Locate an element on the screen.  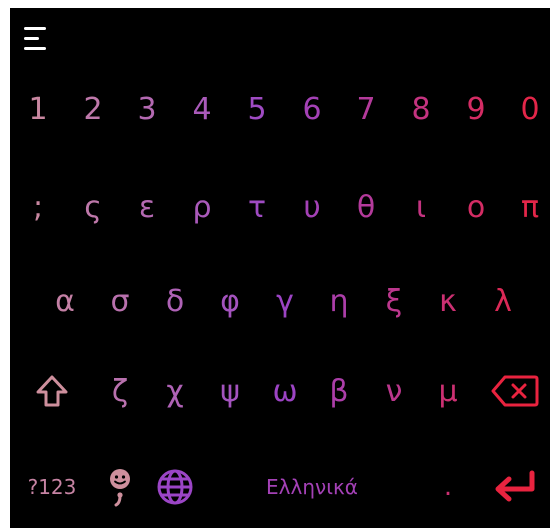
symbols-label: ?123 is located at coordinates (52, 487).